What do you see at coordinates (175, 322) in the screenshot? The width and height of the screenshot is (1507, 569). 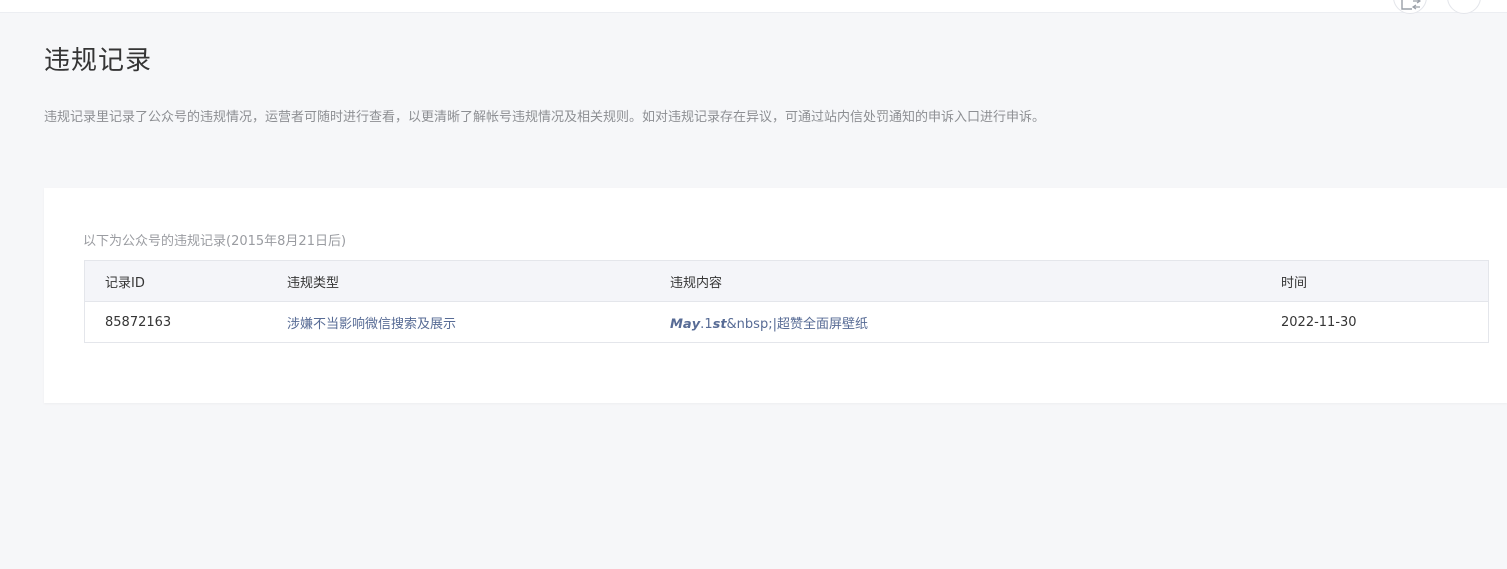 I see `record-id: 85872163` at bounding box center [175, 322].